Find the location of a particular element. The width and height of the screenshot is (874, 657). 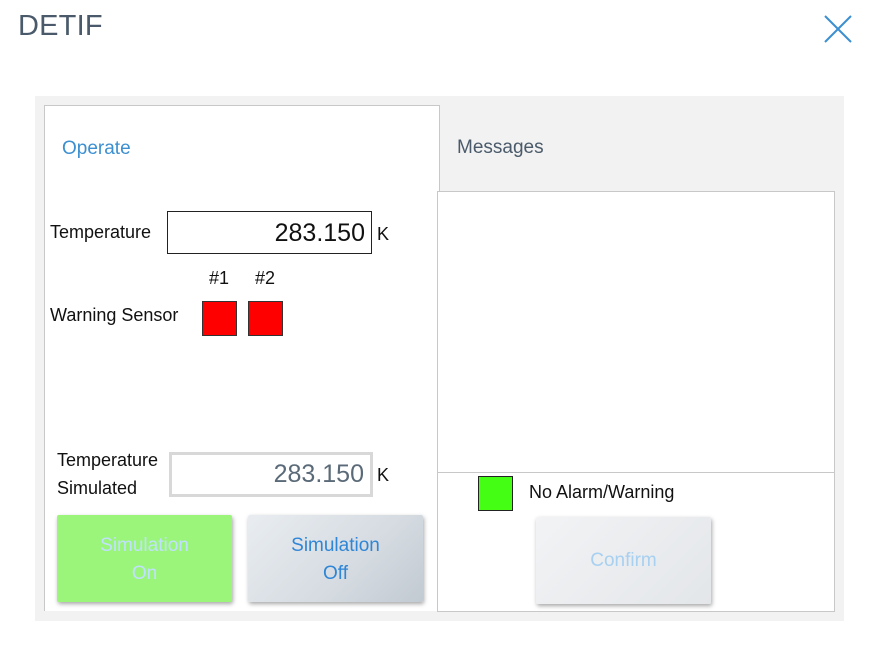

temperature-label: Temperature is located at coordinates (101, 232).